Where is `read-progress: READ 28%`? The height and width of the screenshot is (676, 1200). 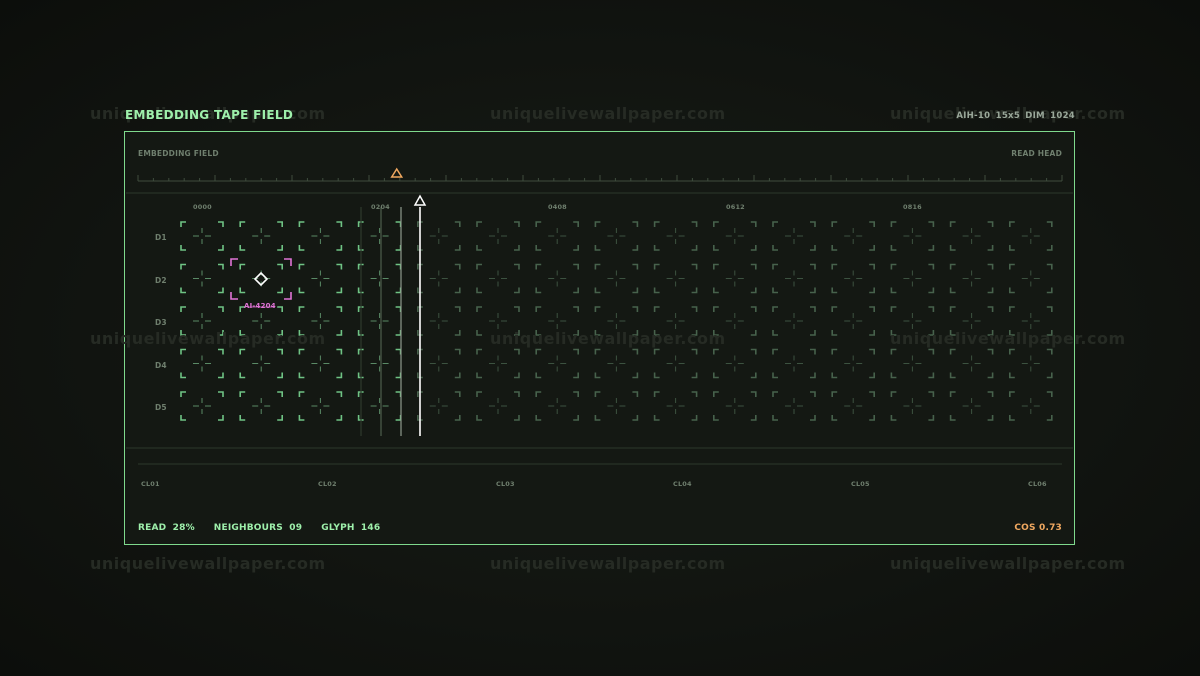 read-progress: READ 28% is located at coordinates (166, 528).